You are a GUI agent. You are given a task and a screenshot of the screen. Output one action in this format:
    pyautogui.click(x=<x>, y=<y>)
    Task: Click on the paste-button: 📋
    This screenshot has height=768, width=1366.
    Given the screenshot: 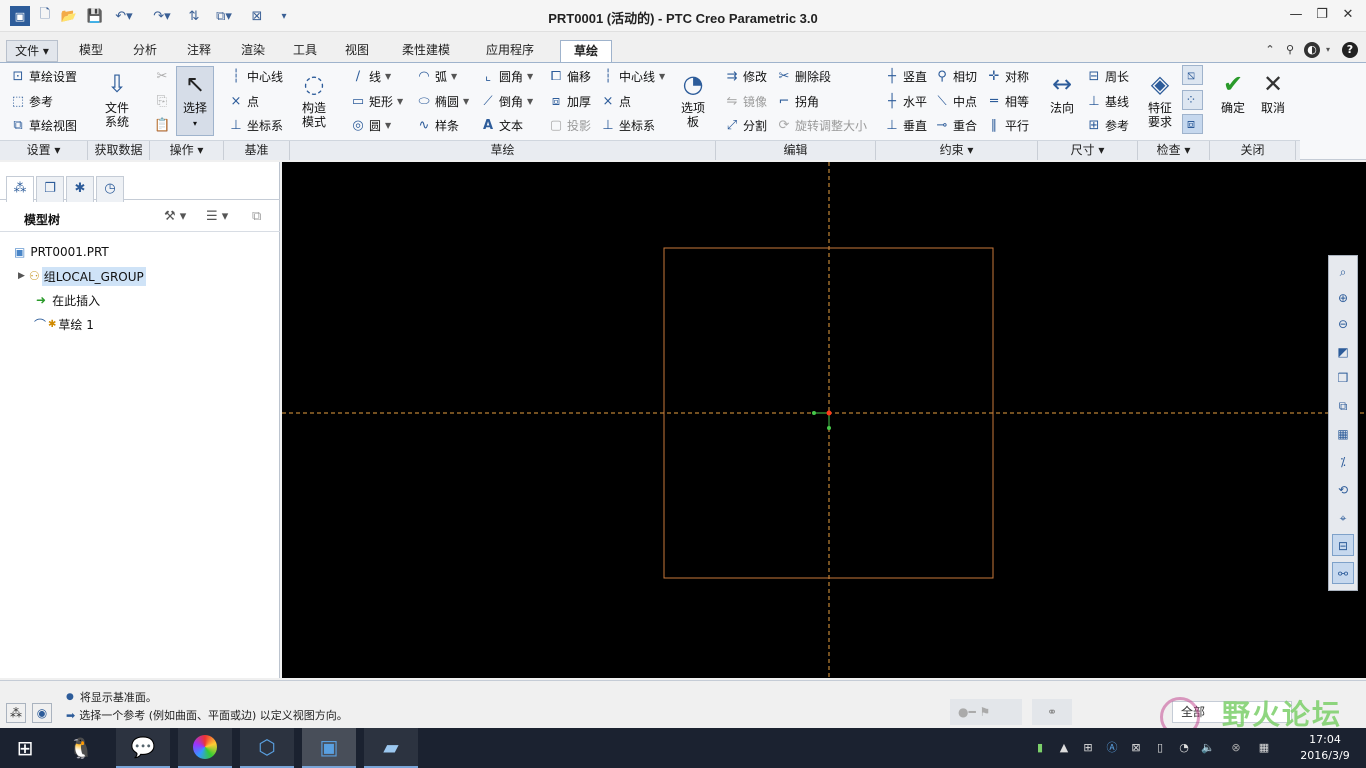 What is the action you would take?
    pyautogui.click(x=163, y=125)
    